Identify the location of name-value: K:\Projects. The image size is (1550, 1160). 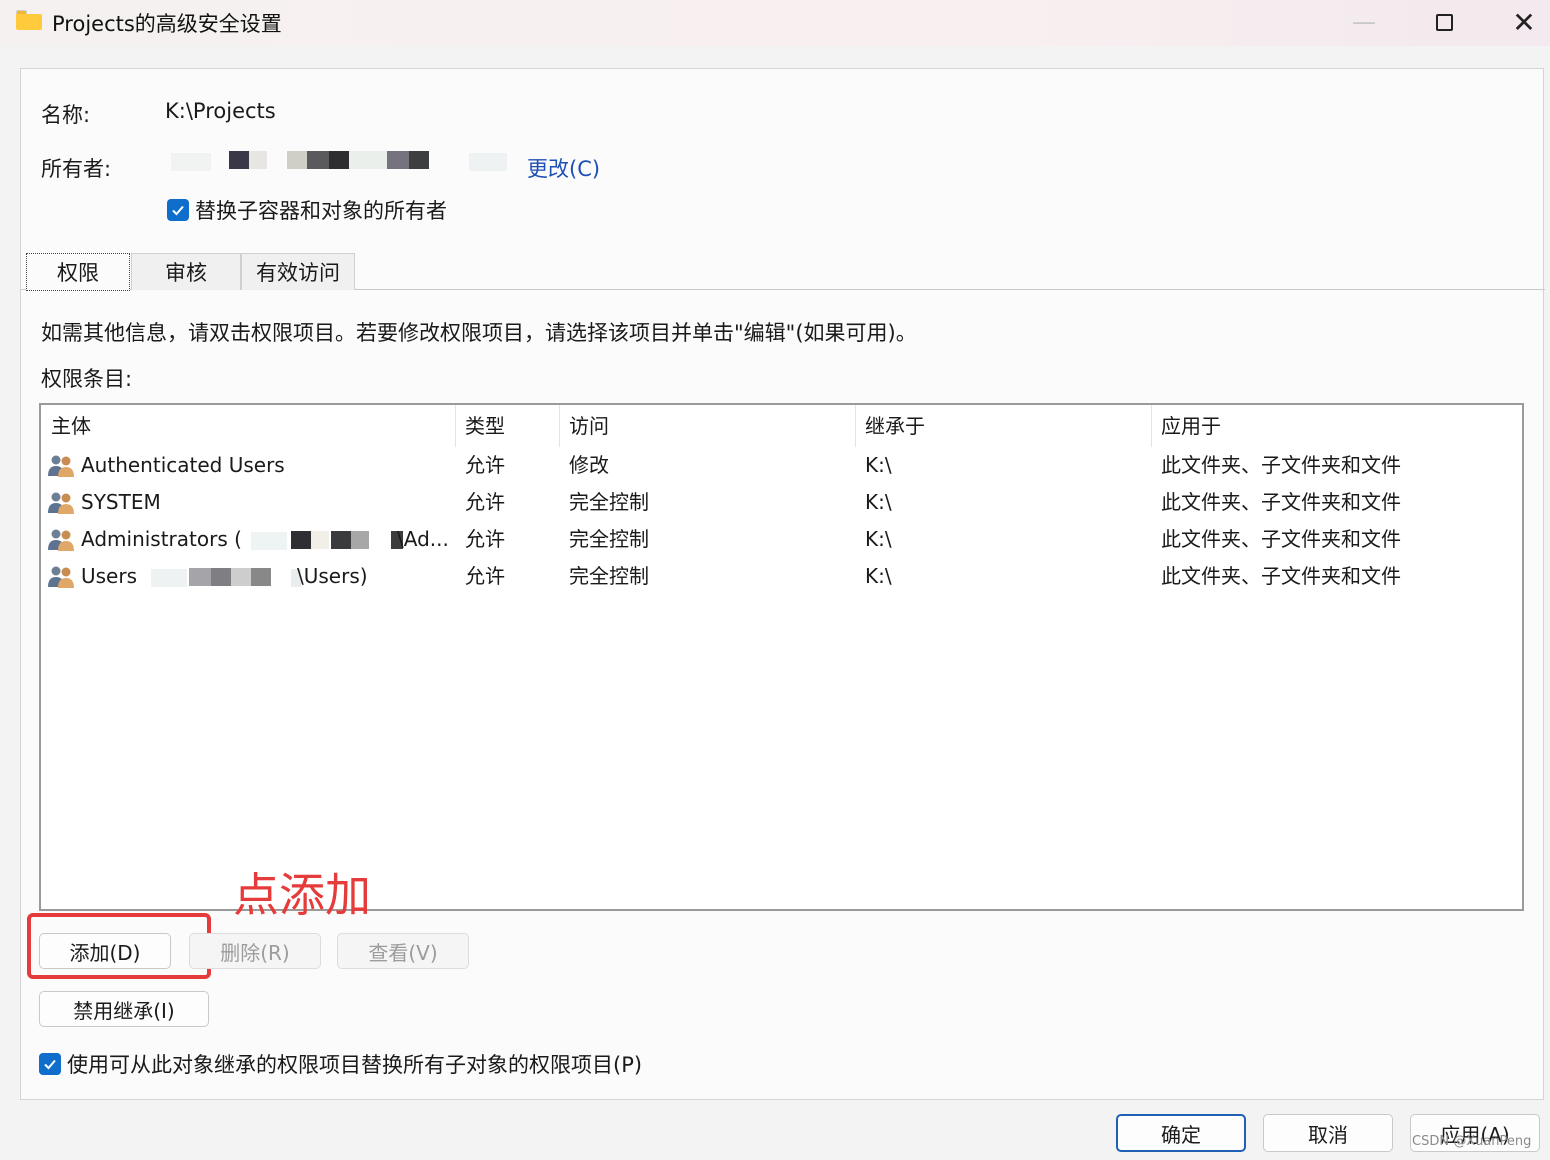
(220, 111).